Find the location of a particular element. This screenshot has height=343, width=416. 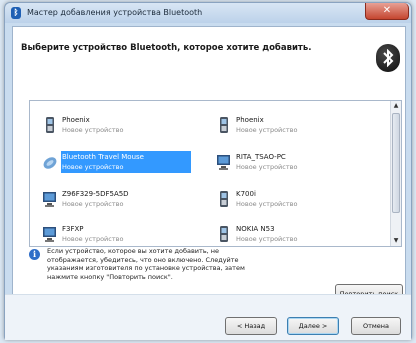

list-item: F3FXP Новое устройство is located at coordinates (122, 234).